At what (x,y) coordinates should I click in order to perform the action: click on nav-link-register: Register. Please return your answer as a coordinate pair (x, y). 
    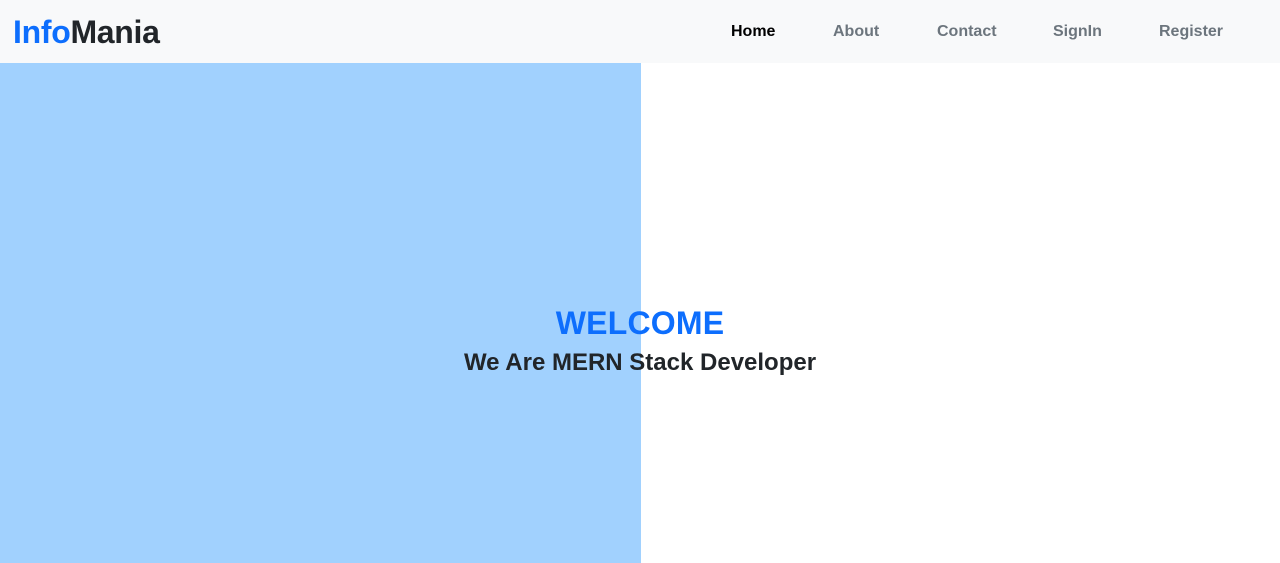
    Looking at the image, I should click on (1191, 32).